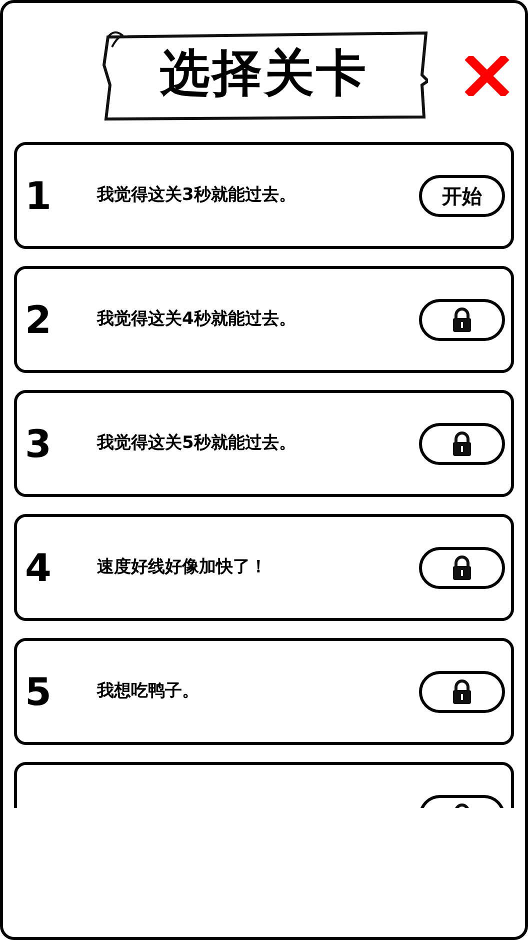  I want to click on level-number: 5, so click(38, 691).